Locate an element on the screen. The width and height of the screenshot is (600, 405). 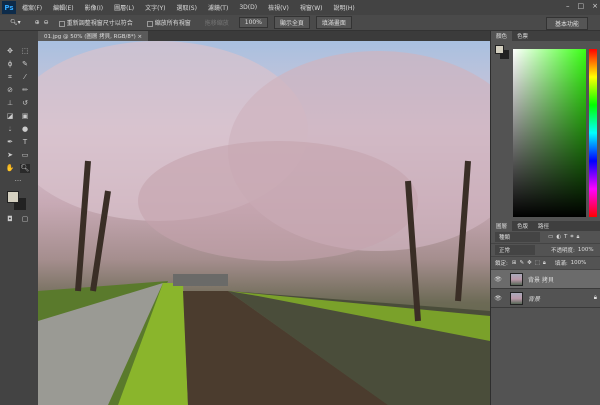
eyedropper-icon: ⁄ is located at coordinates (25, 77).